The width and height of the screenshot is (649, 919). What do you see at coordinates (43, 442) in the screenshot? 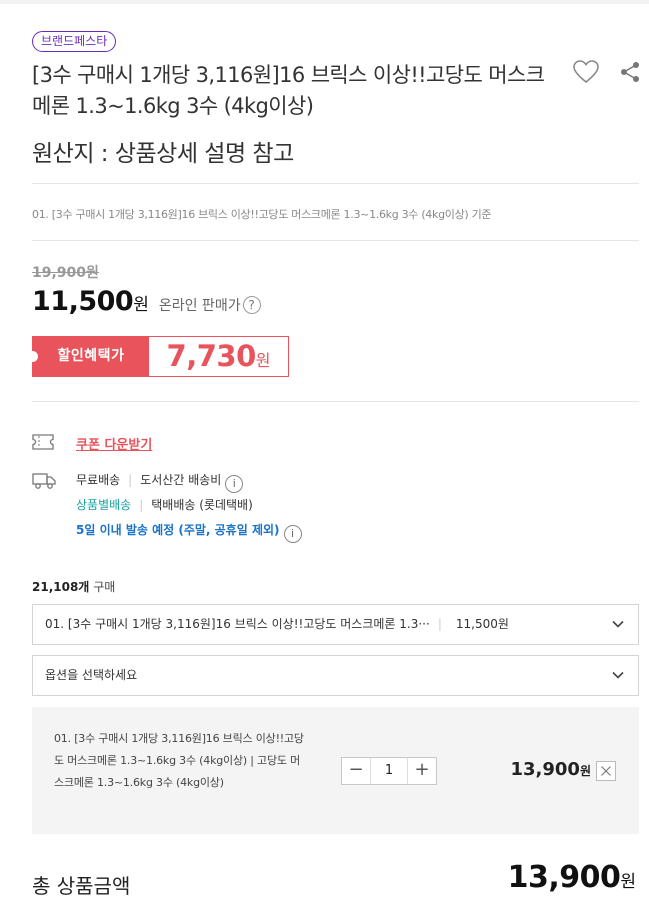
I see `coupon-icon` at bounding box center [43, 442].